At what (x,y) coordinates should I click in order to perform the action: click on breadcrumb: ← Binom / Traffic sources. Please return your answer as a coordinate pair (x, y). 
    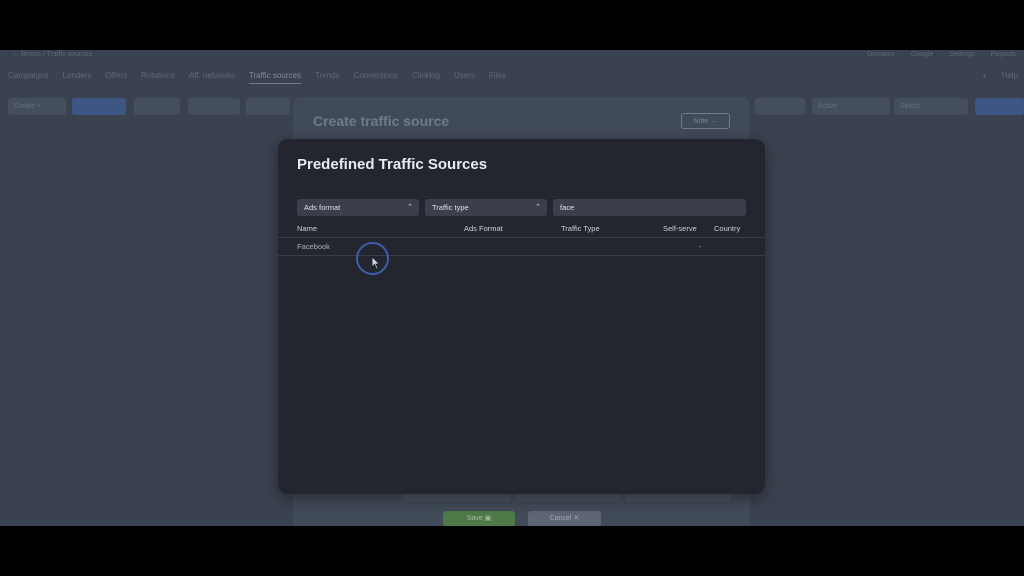
    Looking at the image, I should click on (52, 54).